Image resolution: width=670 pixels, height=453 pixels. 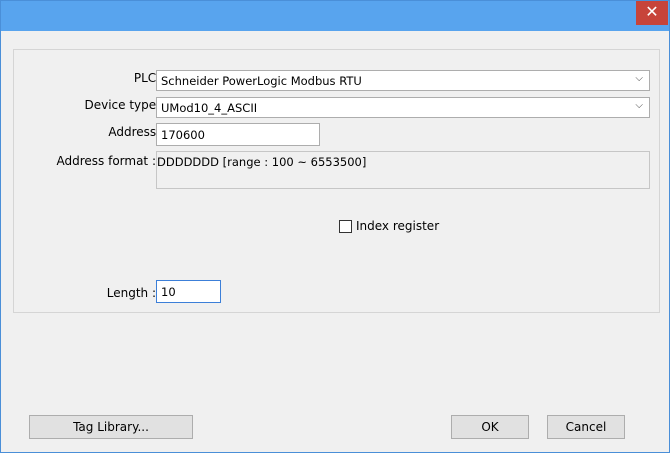 What do you see at coordinates (188, 291) in the screenshot?
I see `length-input: 10` at bounding box center [188, 291].